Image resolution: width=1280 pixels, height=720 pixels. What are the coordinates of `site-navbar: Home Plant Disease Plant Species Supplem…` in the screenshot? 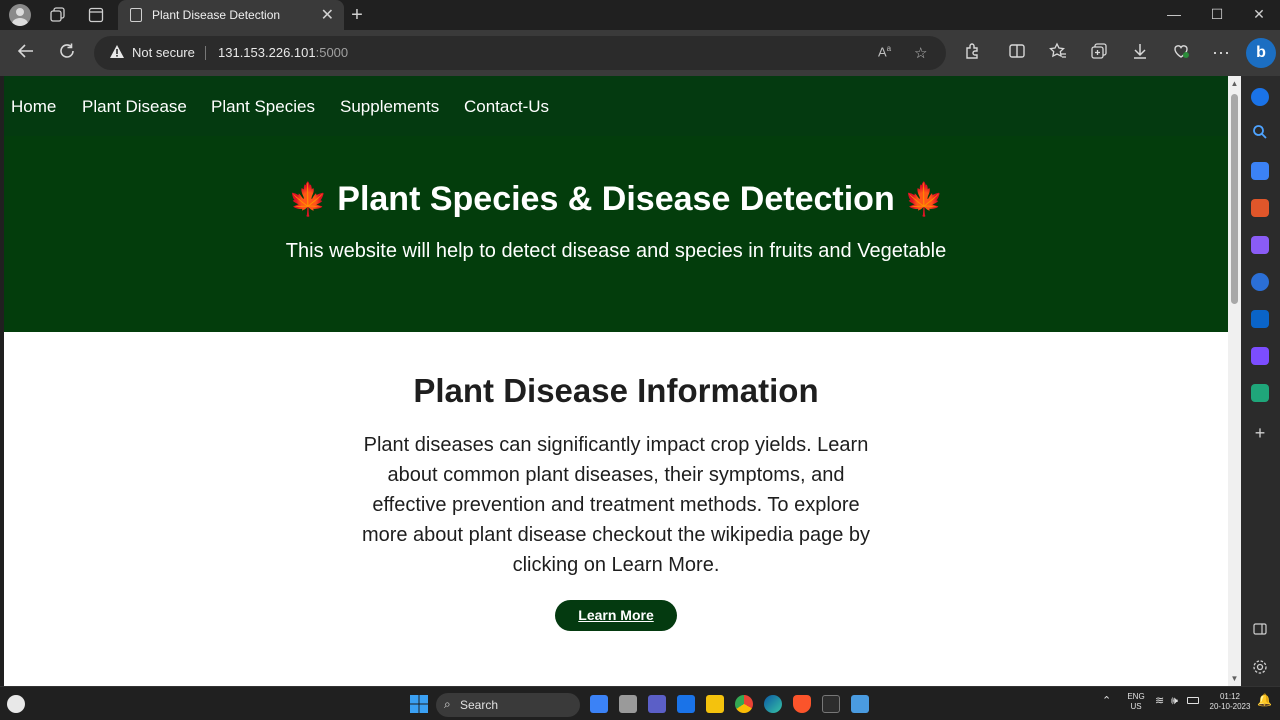 It's located at (616, 106).